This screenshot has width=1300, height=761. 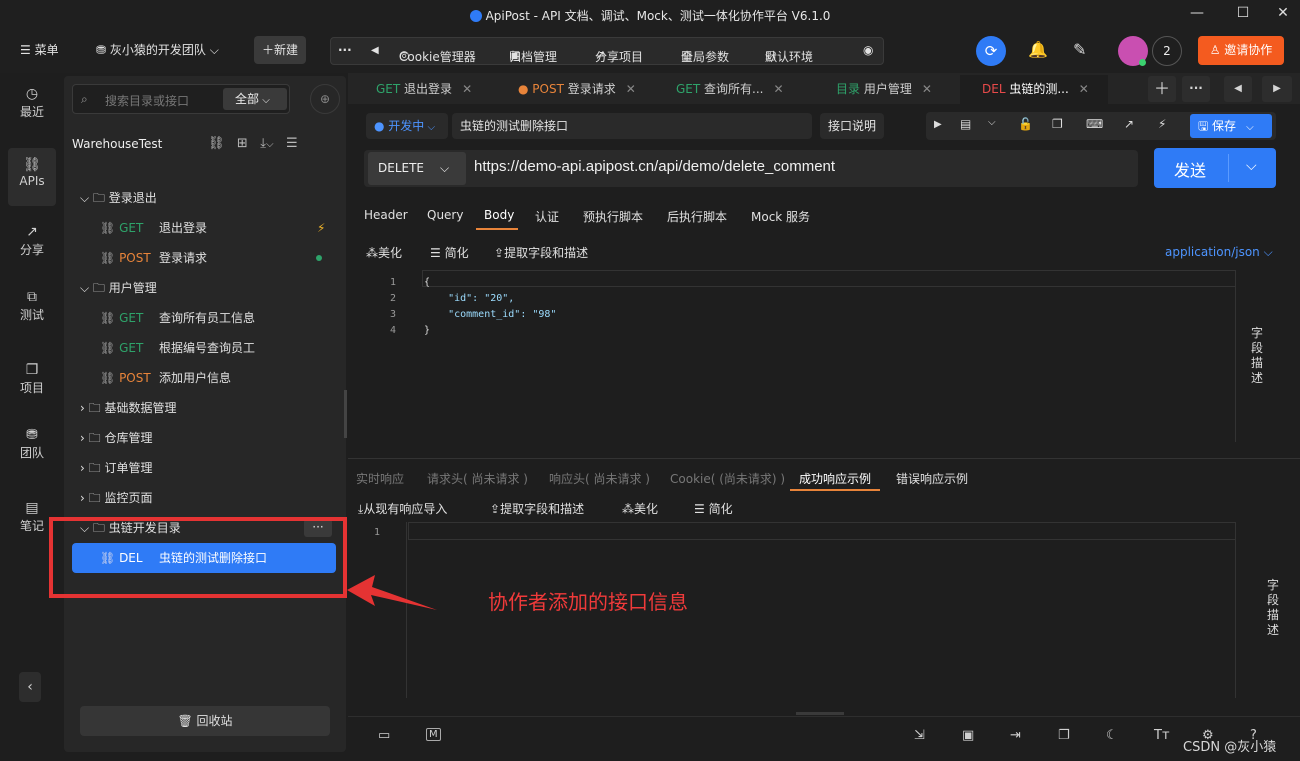 I want to click on user-count-badge: 2, so click(x=1167, y=51).